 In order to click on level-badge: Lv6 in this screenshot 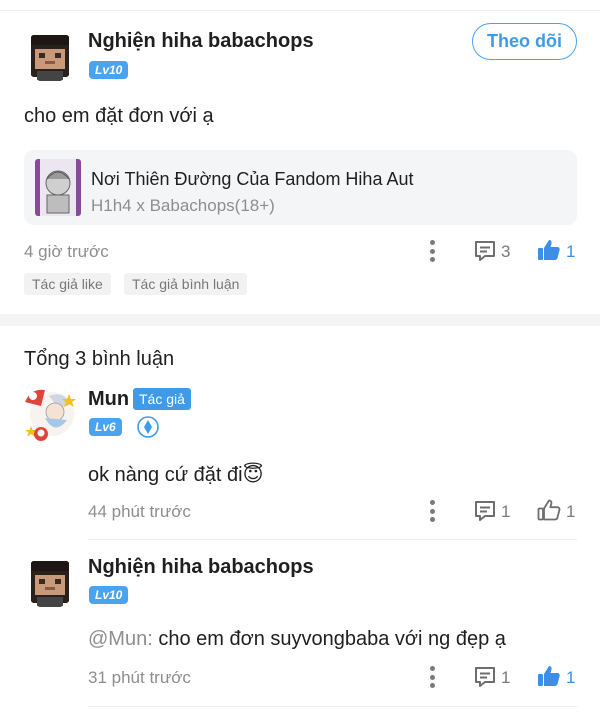, I will do `click(105, 427)`.